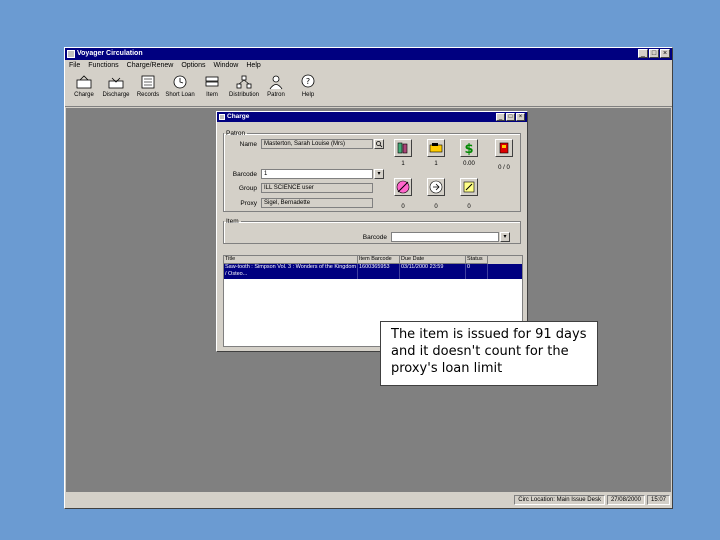  I want to click on counter-icon, so click(504, 148).